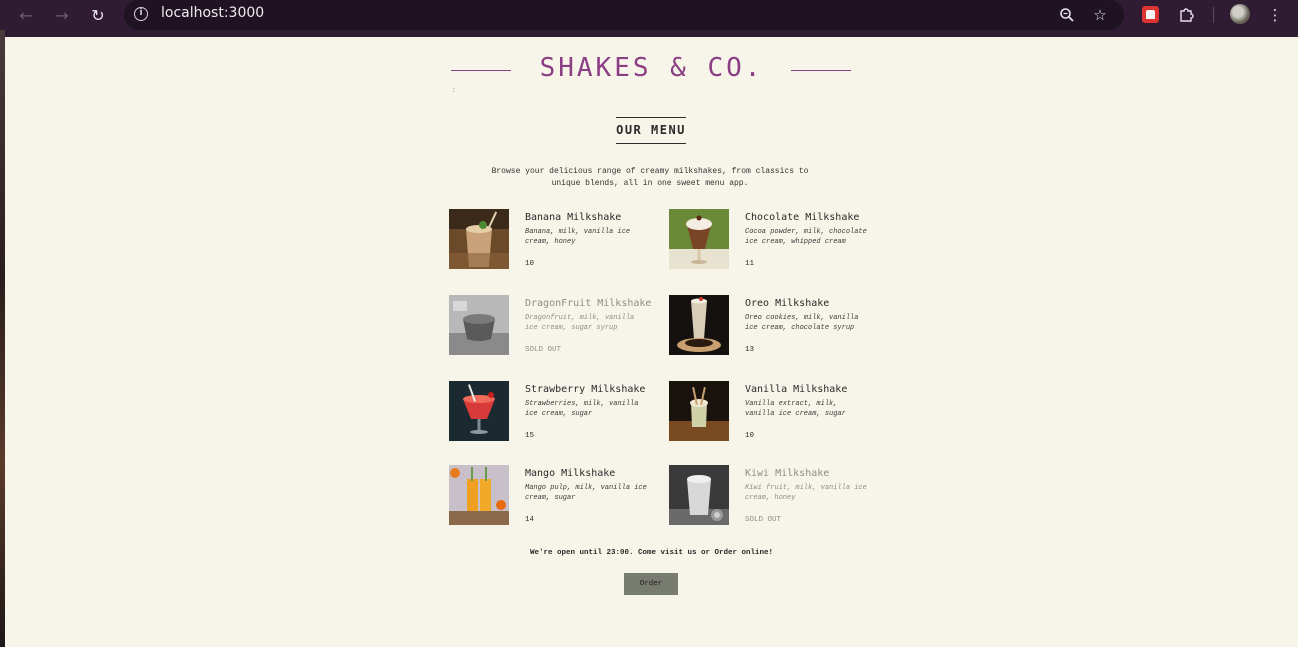  What do you see at coordinates (573, 217) in the screenshot?
I see `item-name: Banana Milkshake` at bounding box center [573, 217].